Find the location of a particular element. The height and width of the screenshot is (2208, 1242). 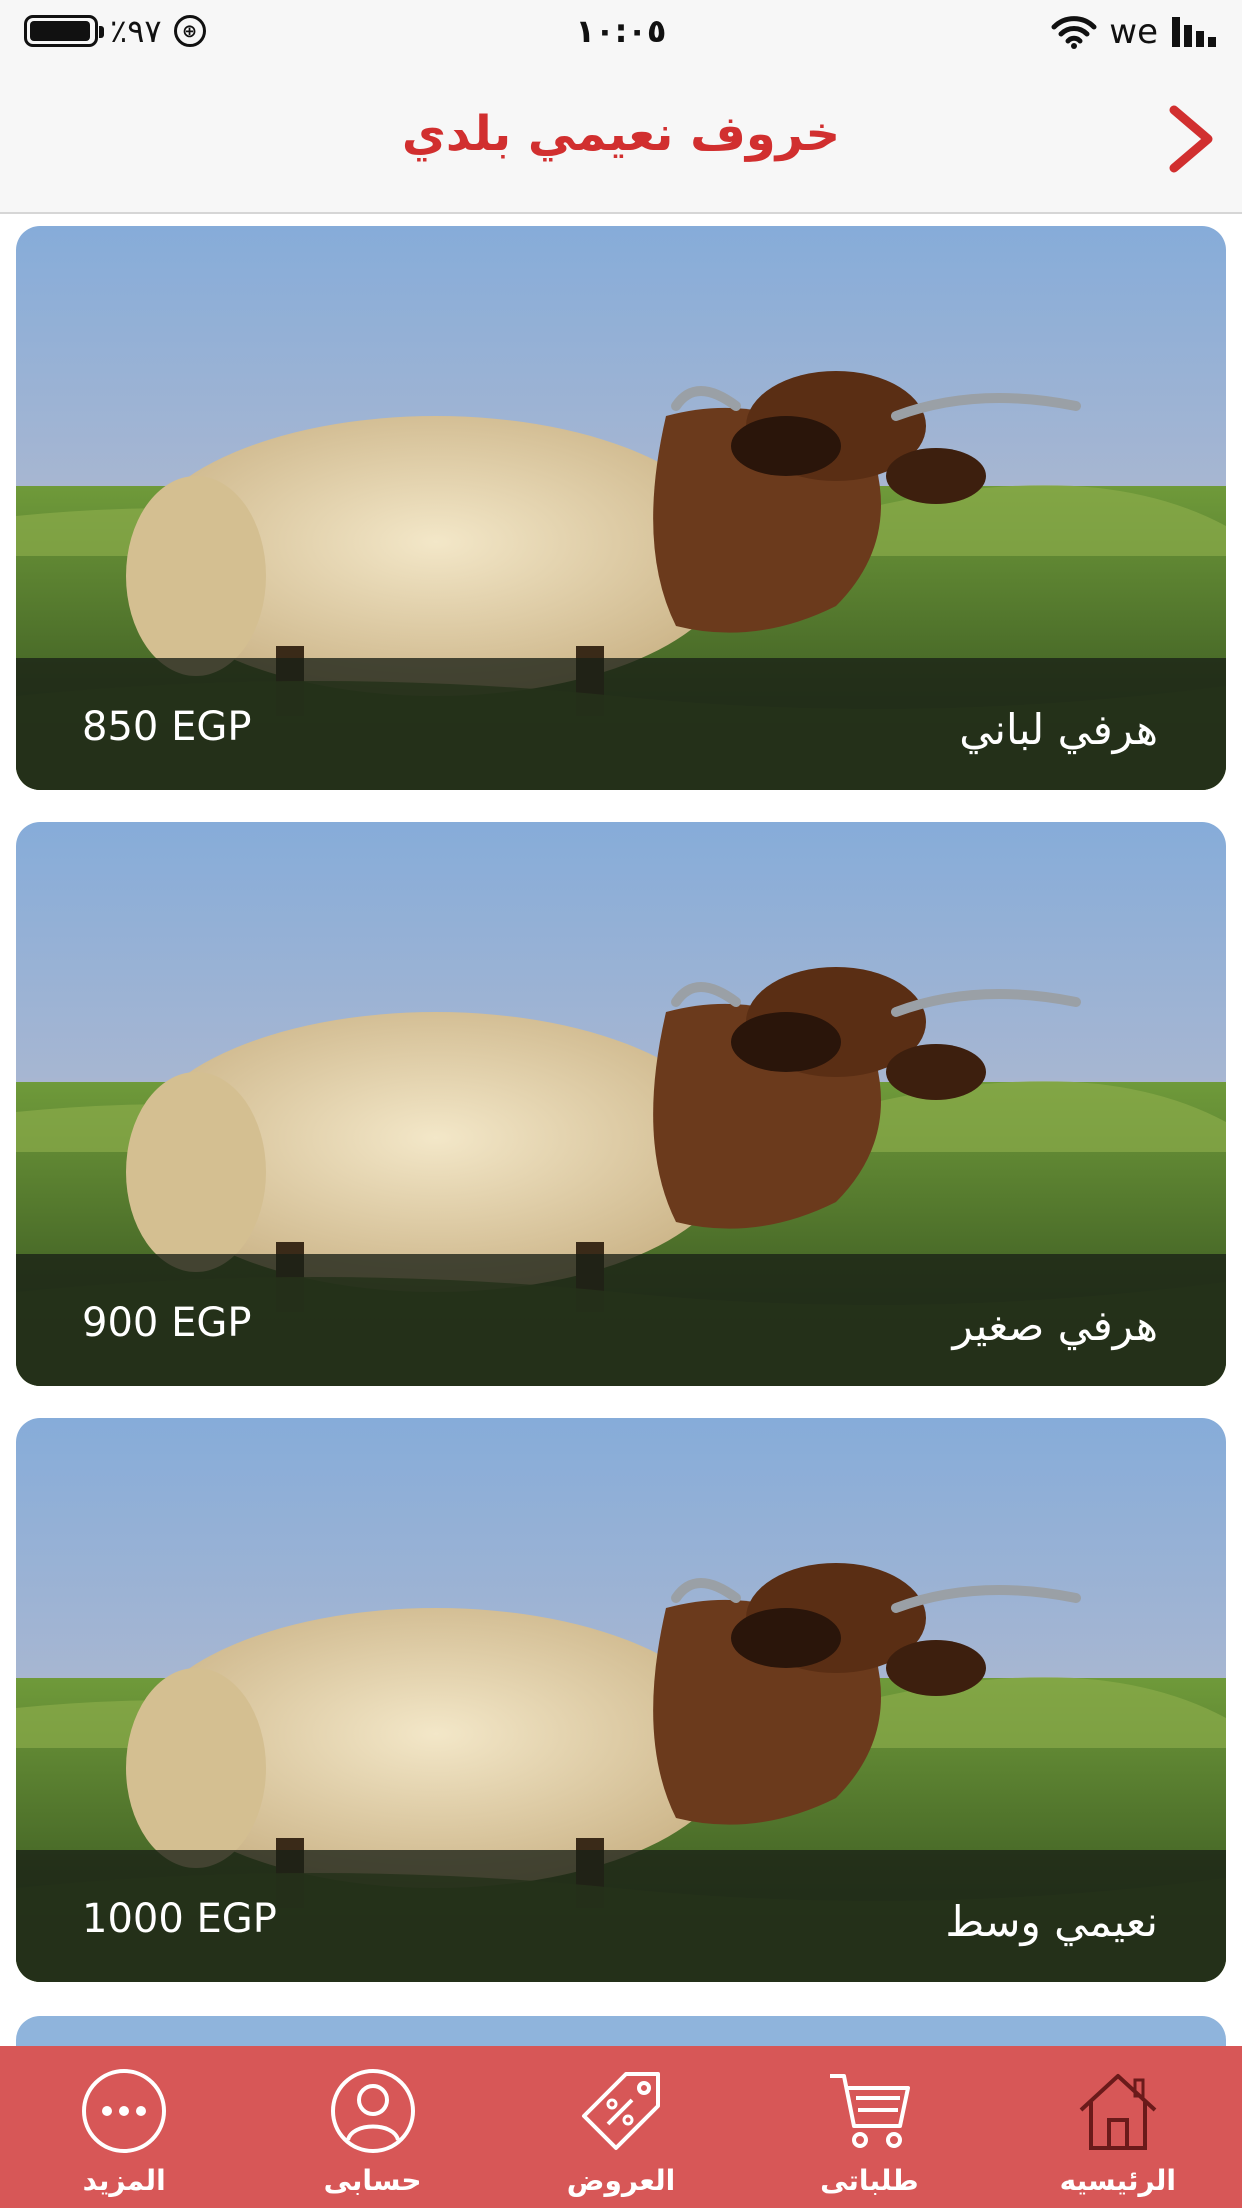

wifi-icon is located at coordinates (1074, 32).